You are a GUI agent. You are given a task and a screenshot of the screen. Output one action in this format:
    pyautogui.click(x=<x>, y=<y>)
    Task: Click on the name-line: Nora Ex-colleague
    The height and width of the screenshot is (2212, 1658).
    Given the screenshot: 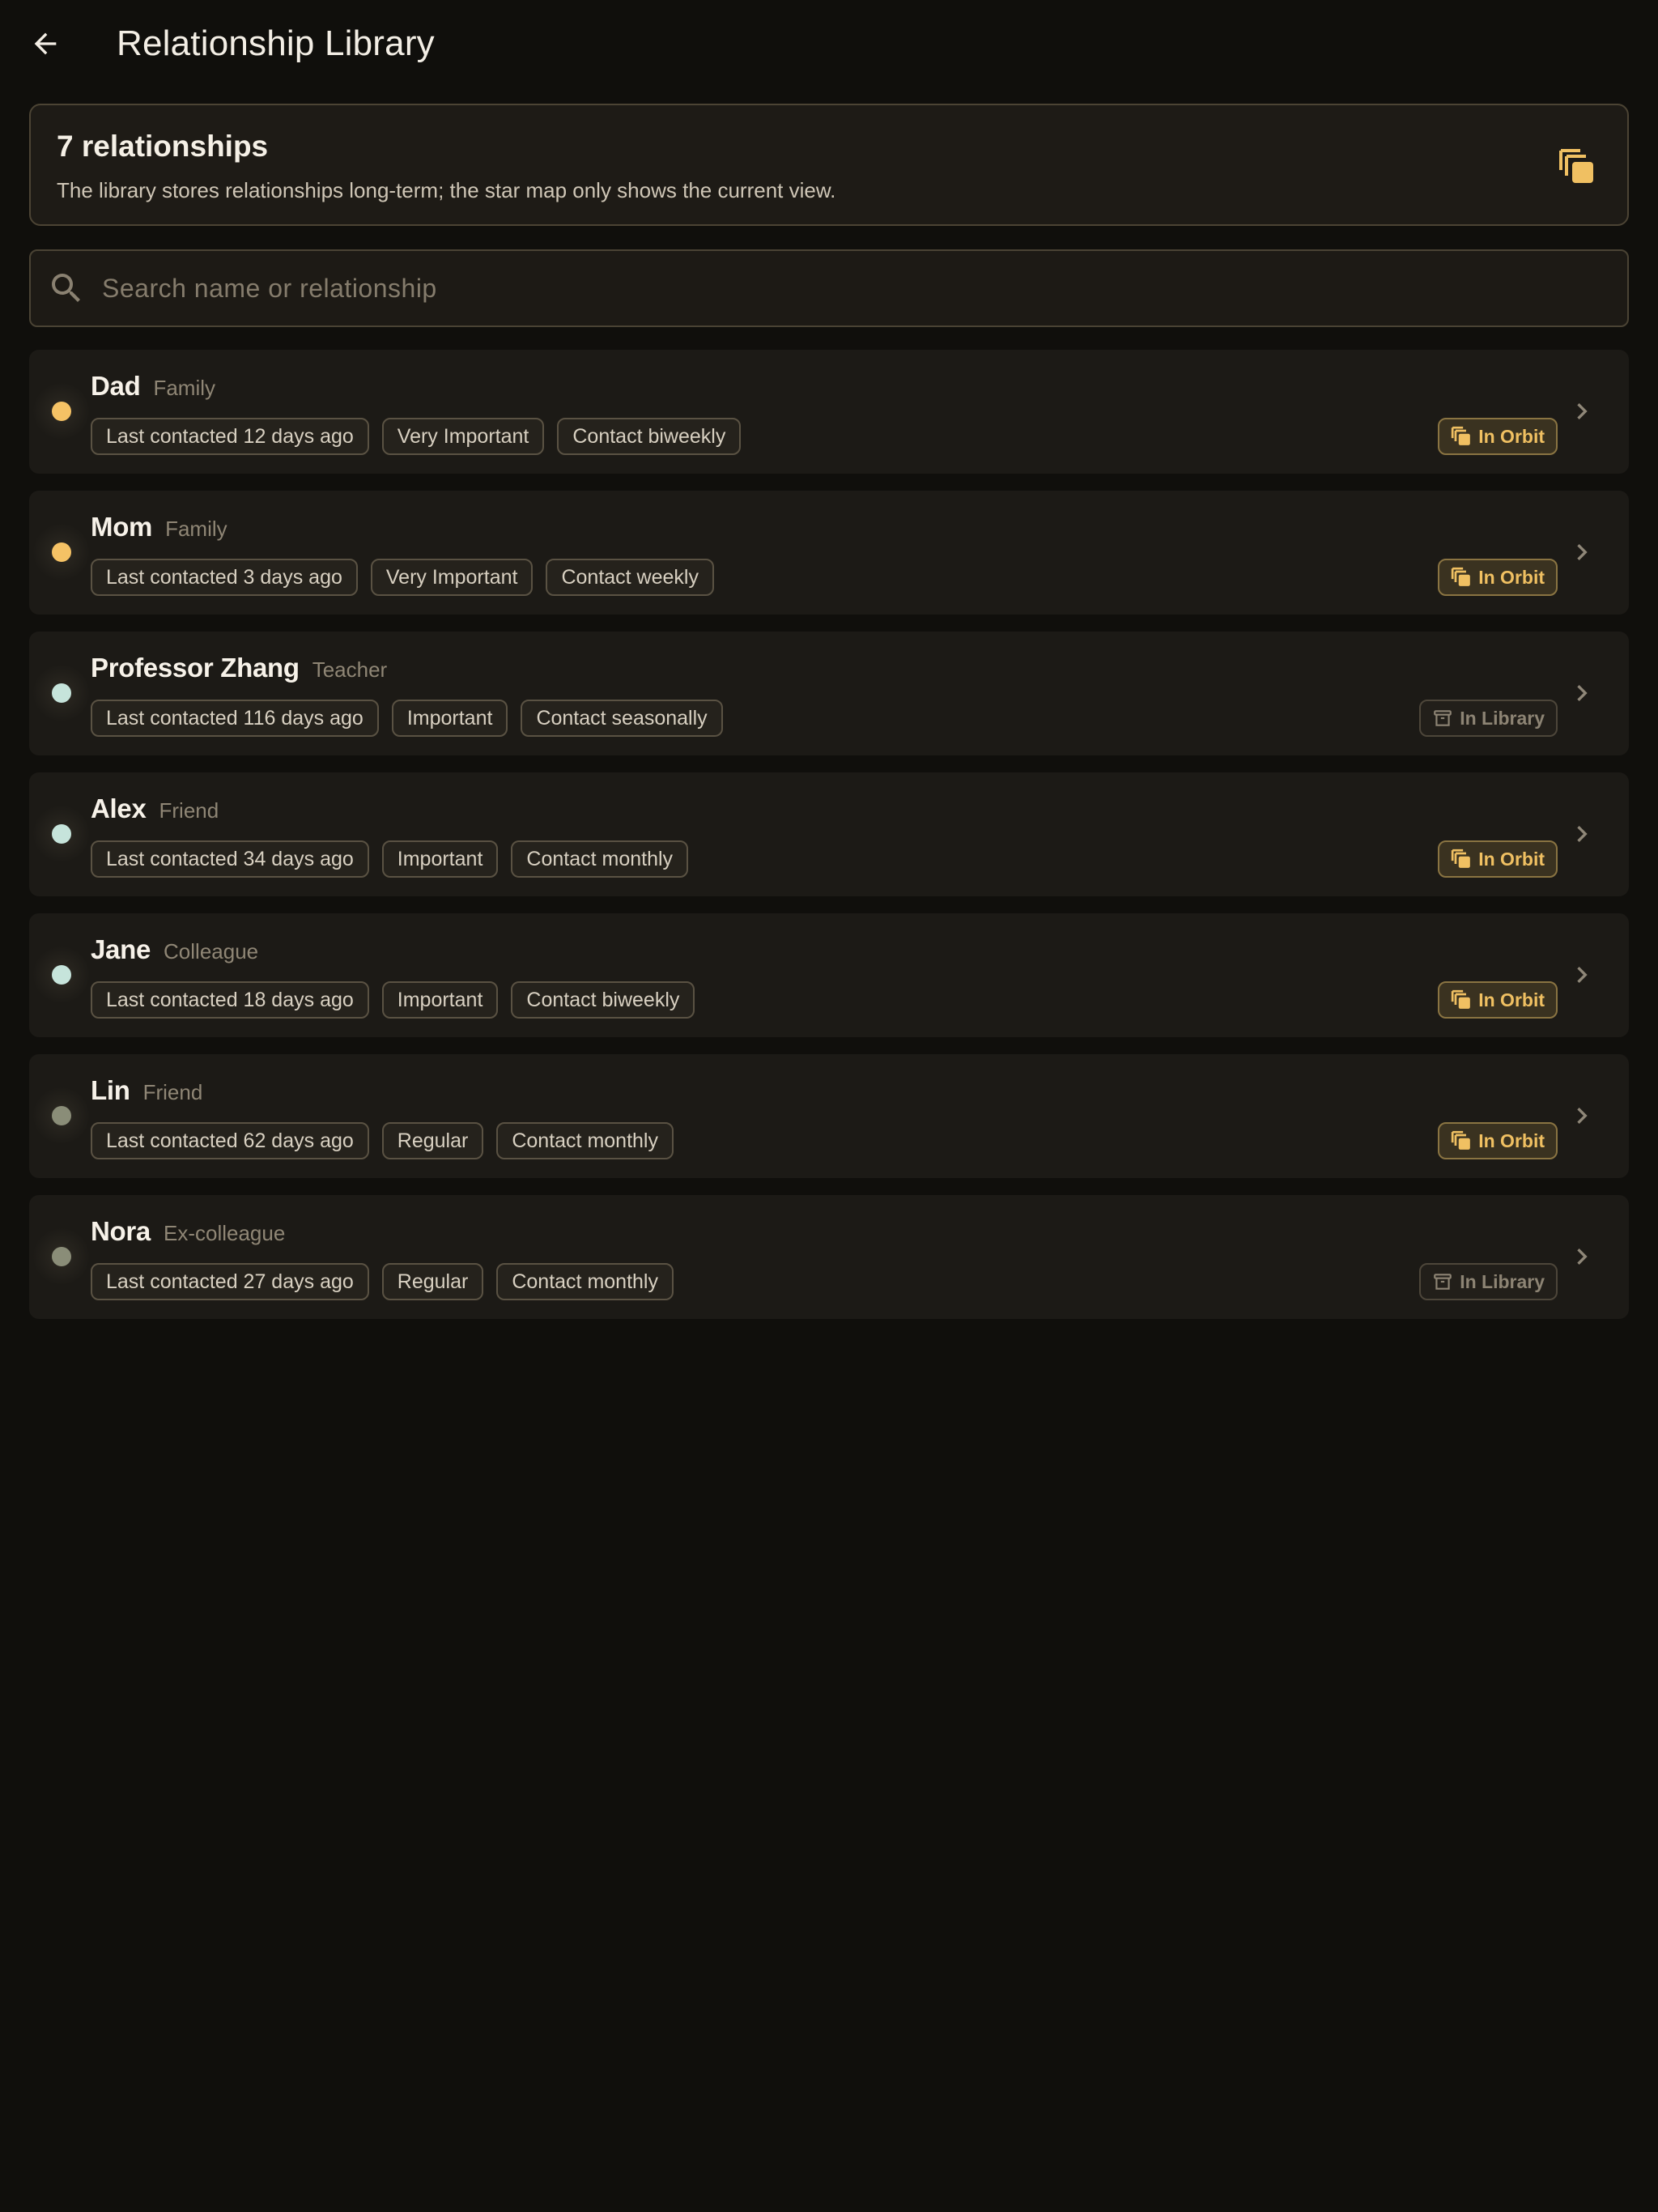 What is the action you would take?
    pyautogui.click(x=188, y=1231)
    